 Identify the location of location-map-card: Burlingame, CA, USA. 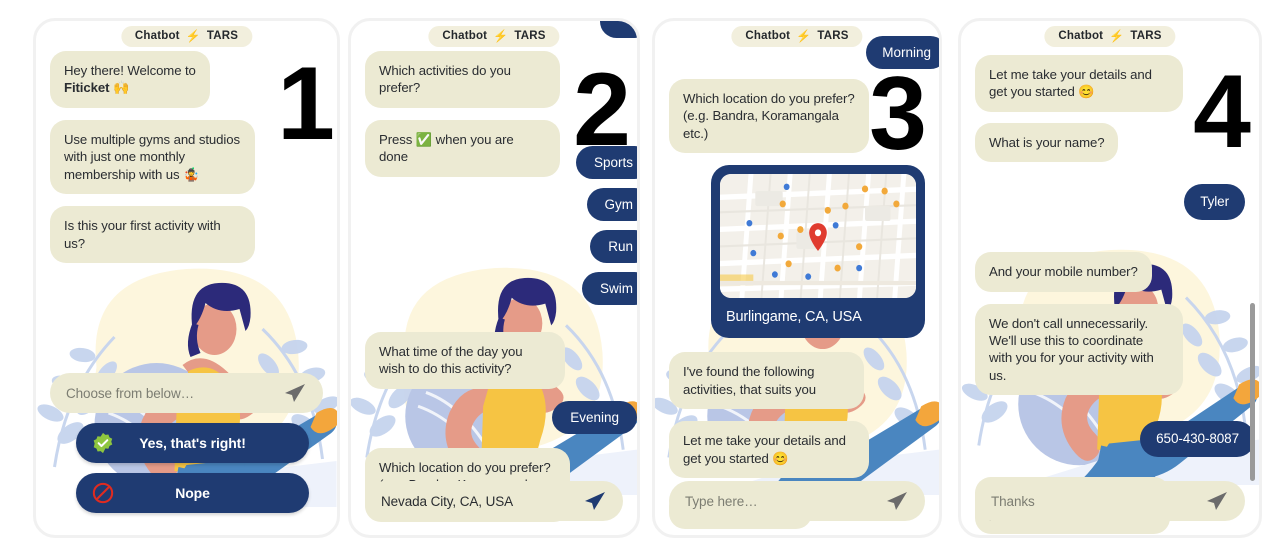
(818, 252).